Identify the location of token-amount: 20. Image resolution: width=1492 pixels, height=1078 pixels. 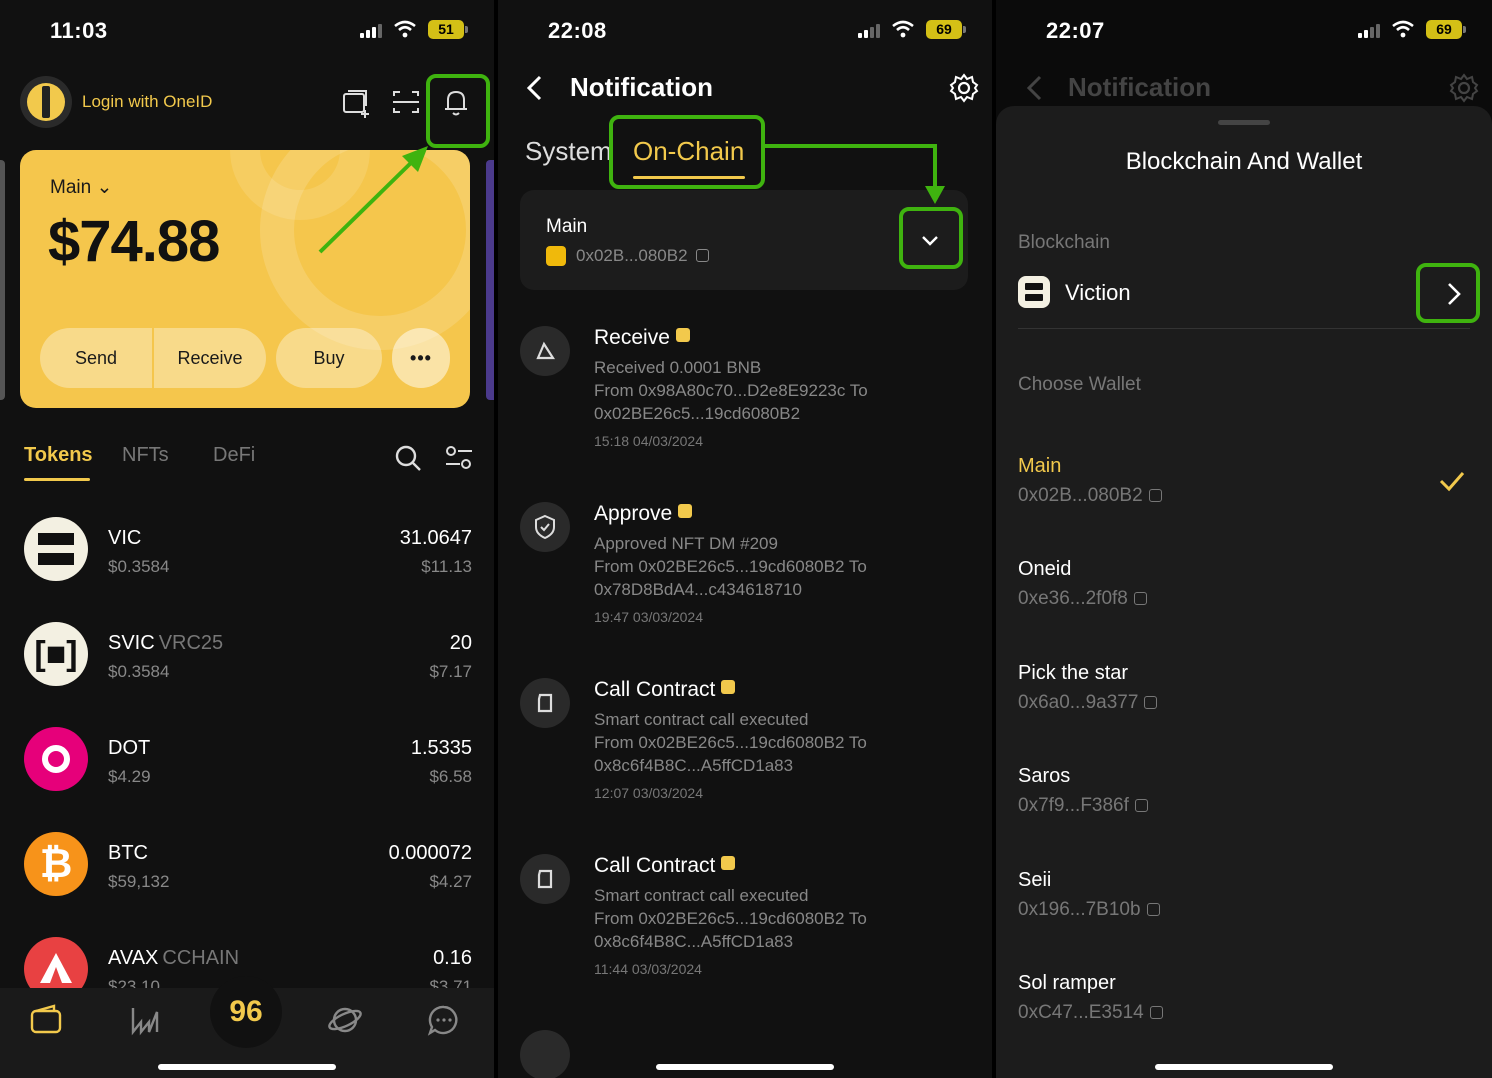
(460, 643).